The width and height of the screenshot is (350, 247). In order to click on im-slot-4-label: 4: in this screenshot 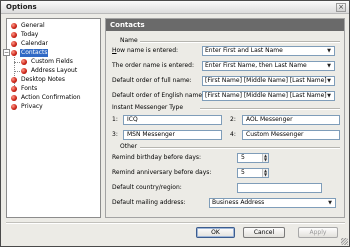, I will do `click(233, 134)`.